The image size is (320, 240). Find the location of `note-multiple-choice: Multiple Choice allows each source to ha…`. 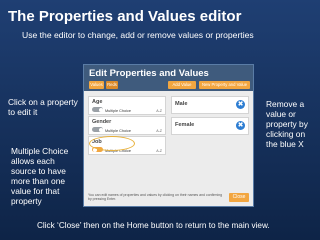

note-multiple-choice: Multiple Choice allows each source to ha… is located at coordinates (40, 176).